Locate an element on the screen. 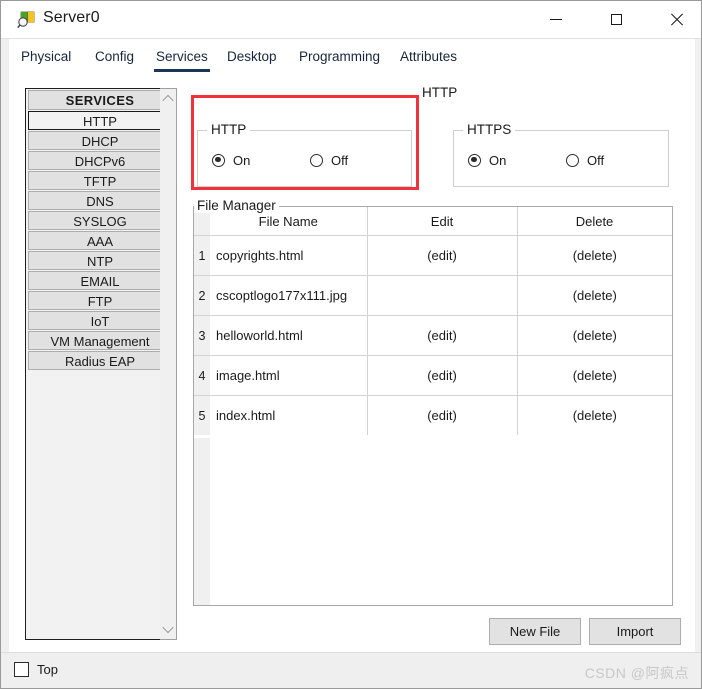 This screenshot has height=689, width=702. https-off-label: Off is located at coordinates (596, 160).